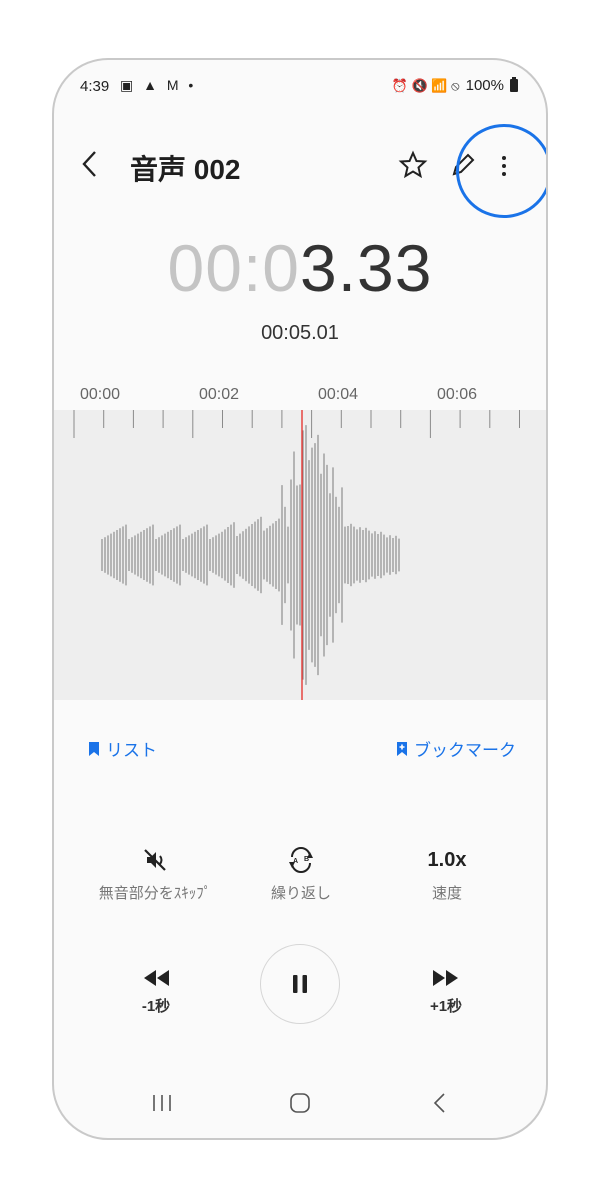 The width and height of the screenshot is (600, 1200). I want to click on forward-label: +1秒, so click(446, 1006).